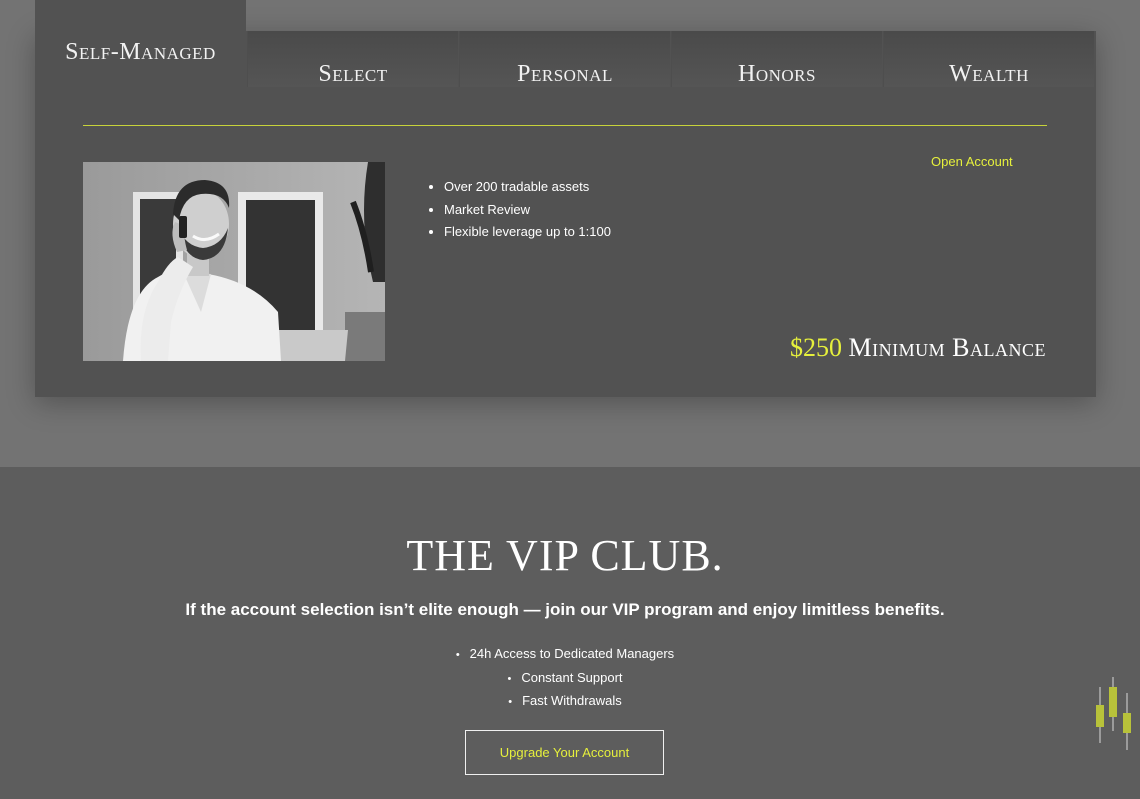  What do you see at coordinates (565, 555) in the screenshot?
I see `vip-club-title: THE VIP CLUB.` at bounding box center [565, 555].